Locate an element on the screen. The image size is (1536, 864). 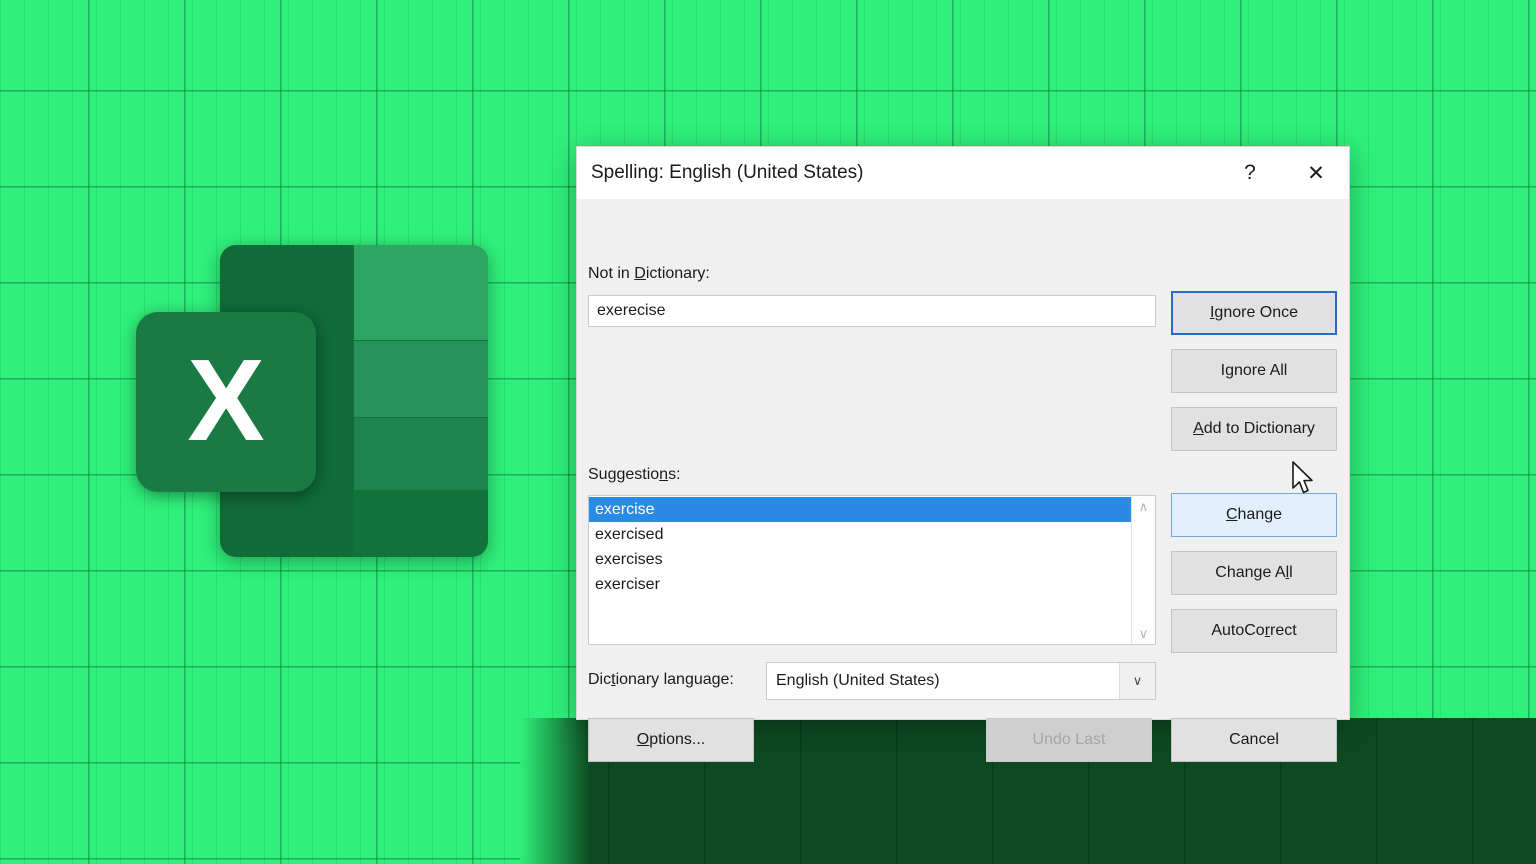
btn-post: gnore Once is located at coordinates (1256, 312).